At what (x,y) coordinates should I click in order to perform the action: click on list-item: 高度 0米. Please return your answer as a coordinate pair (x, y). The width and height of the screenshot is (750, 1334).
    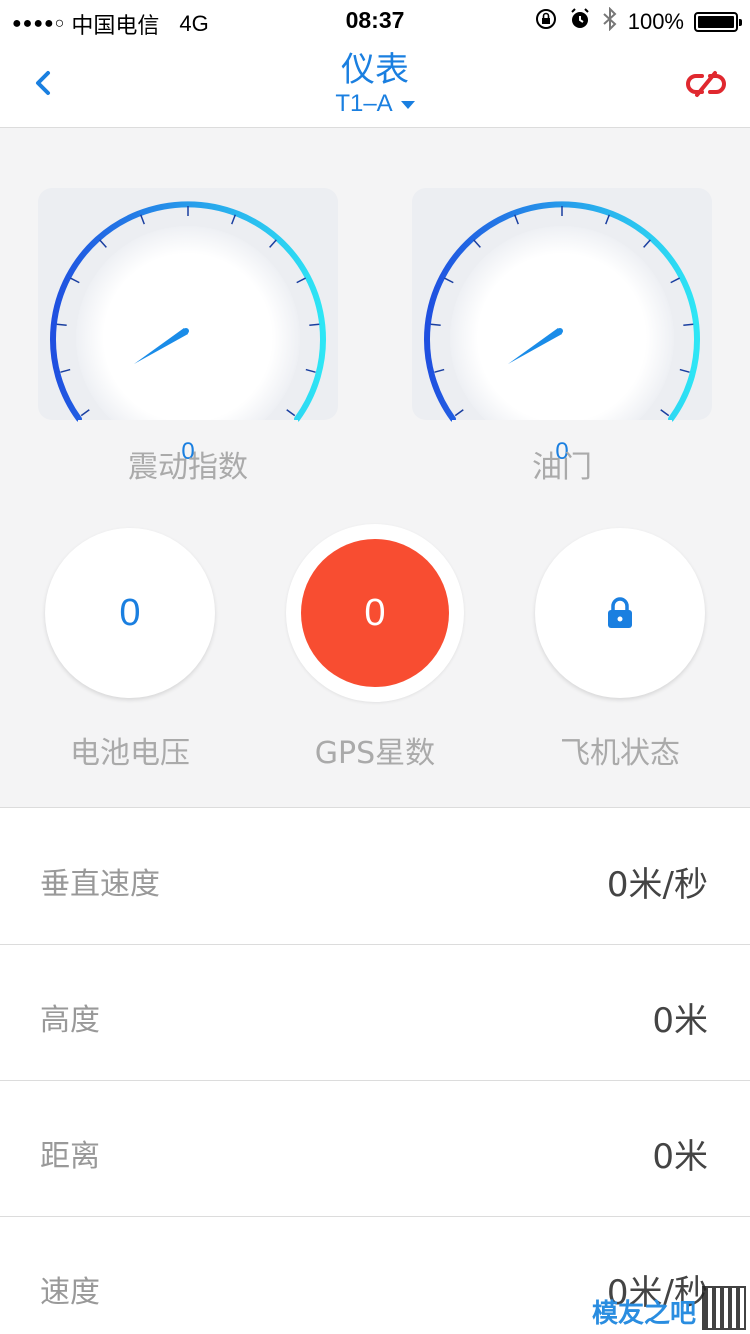
    Looking at the image, I should click on (375, 1013).